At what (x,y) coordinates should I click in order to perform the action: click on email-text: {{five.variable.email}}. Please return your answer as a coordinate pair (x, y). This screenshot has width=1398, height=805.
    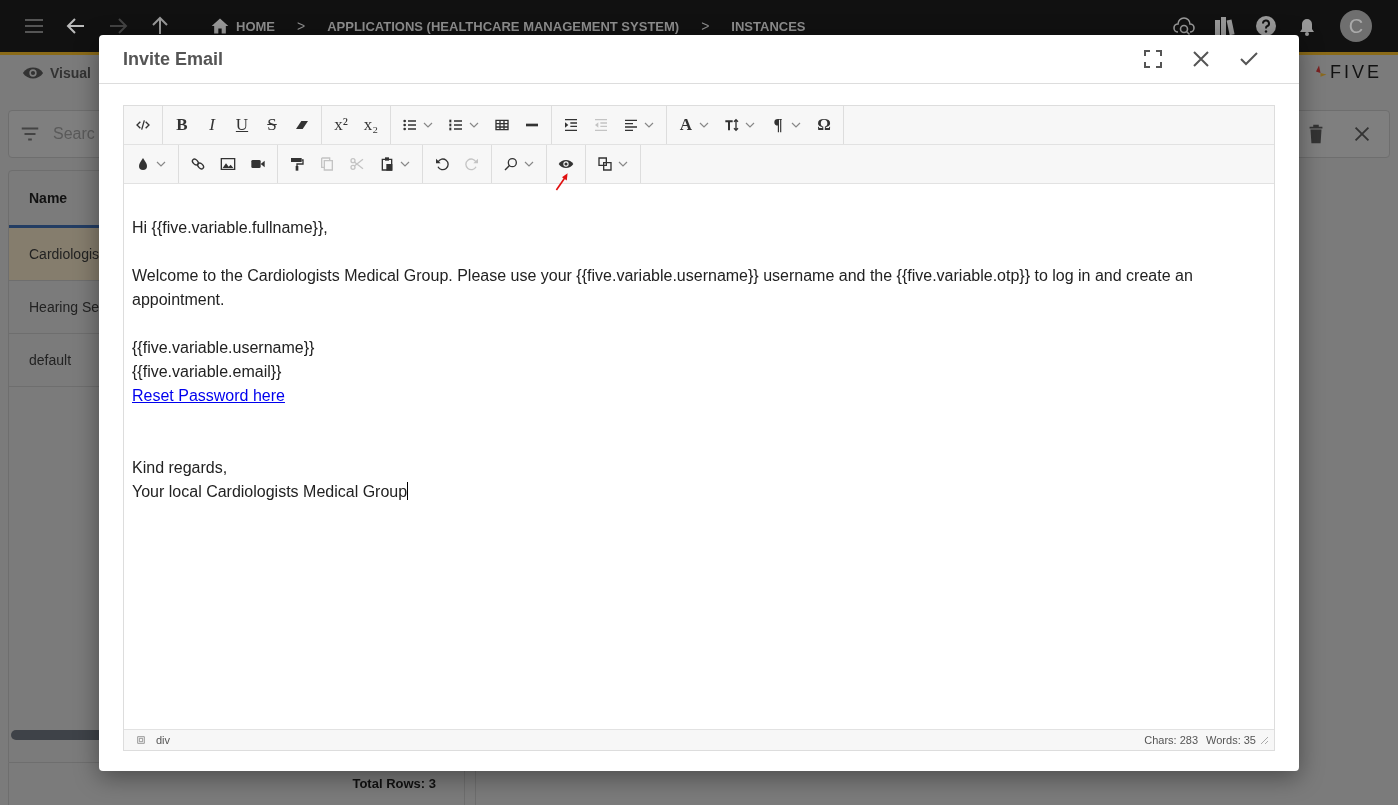
    Looking at the image, I should click on (207, 372).